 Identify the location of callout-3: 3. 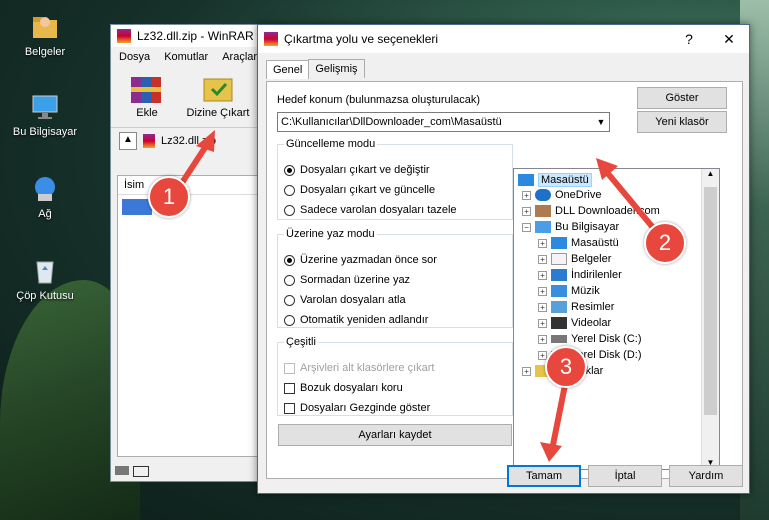
(566, 367).